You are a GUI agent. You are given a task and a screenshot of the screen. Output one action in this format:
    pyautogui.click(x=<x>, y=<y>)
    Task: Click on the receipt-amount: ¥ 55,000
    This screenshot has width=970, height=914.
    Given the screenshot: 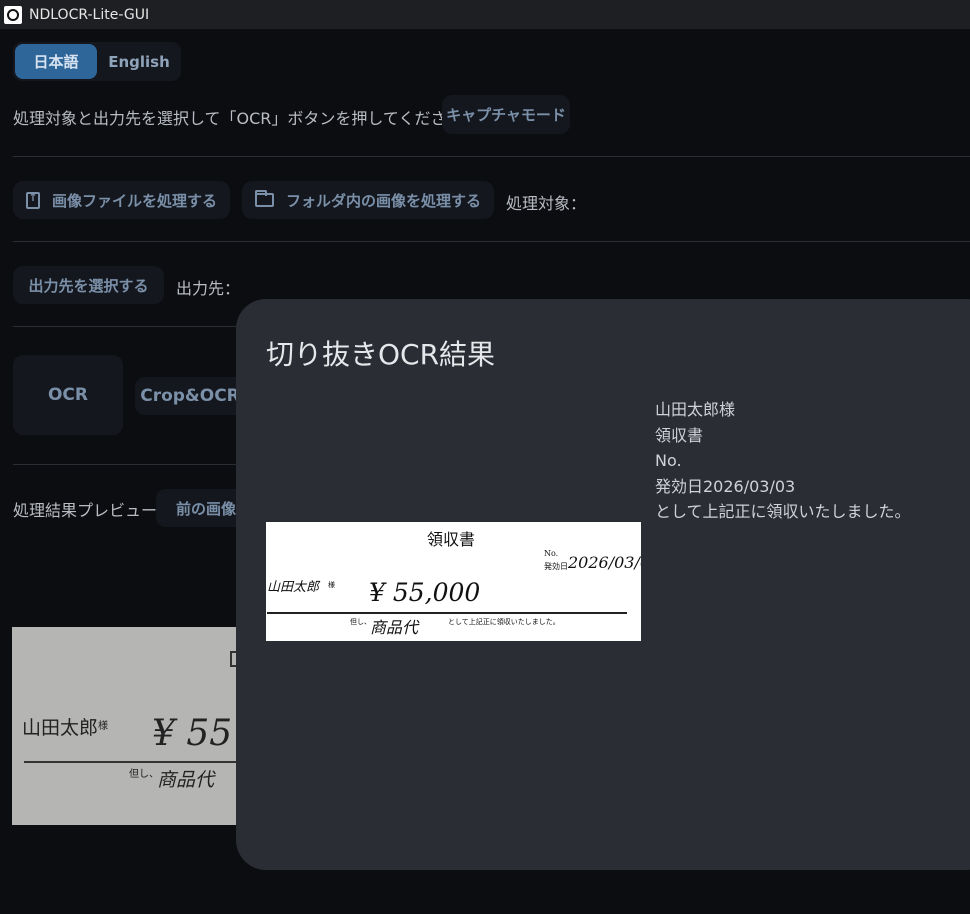 What is the action you would take?
    pyautogui.click(x=425, y=592)
    